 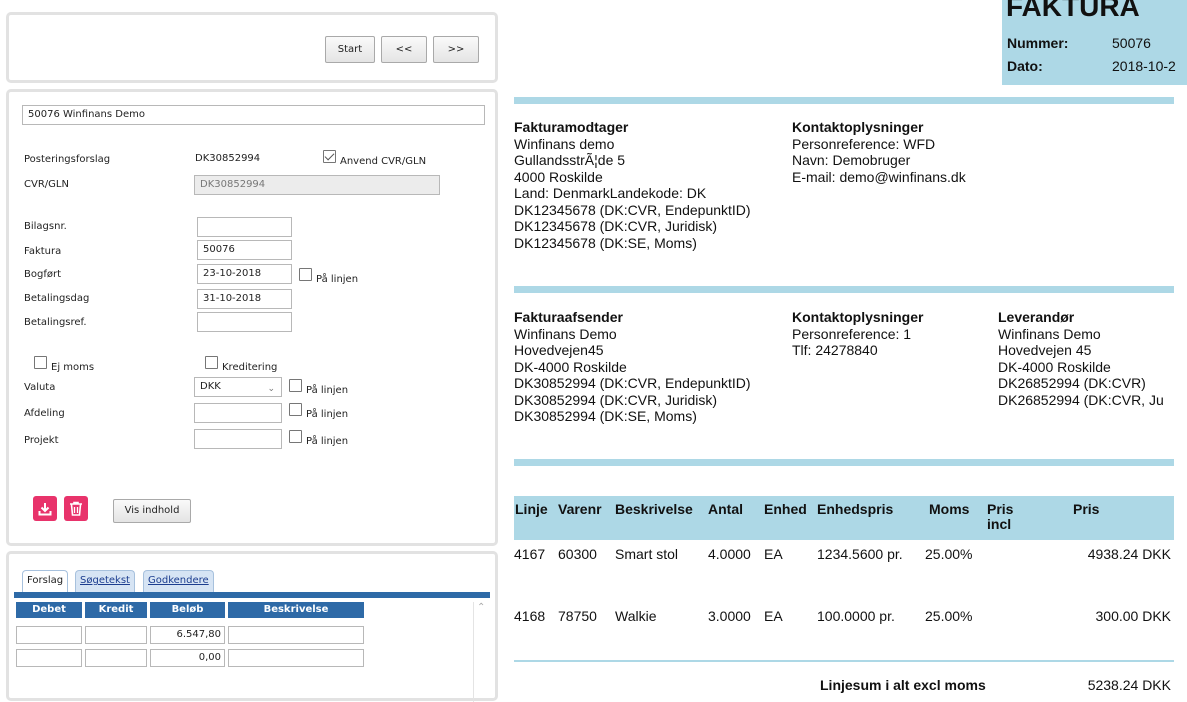 What do you see at coordinates (632, 209) in the screenshot?
I see `recipient-line: DK12345678 (DK:CVR, EndepunktID)` at bounding box center [632, 209].